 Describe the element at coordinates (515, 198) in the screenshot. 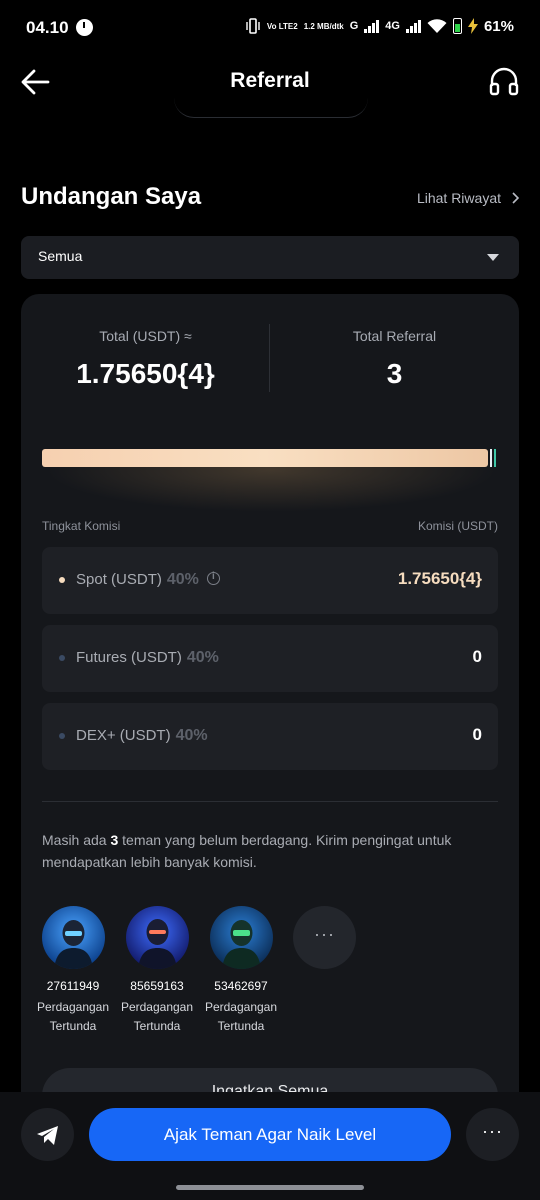

I see `chevron-right-icon` at that location.